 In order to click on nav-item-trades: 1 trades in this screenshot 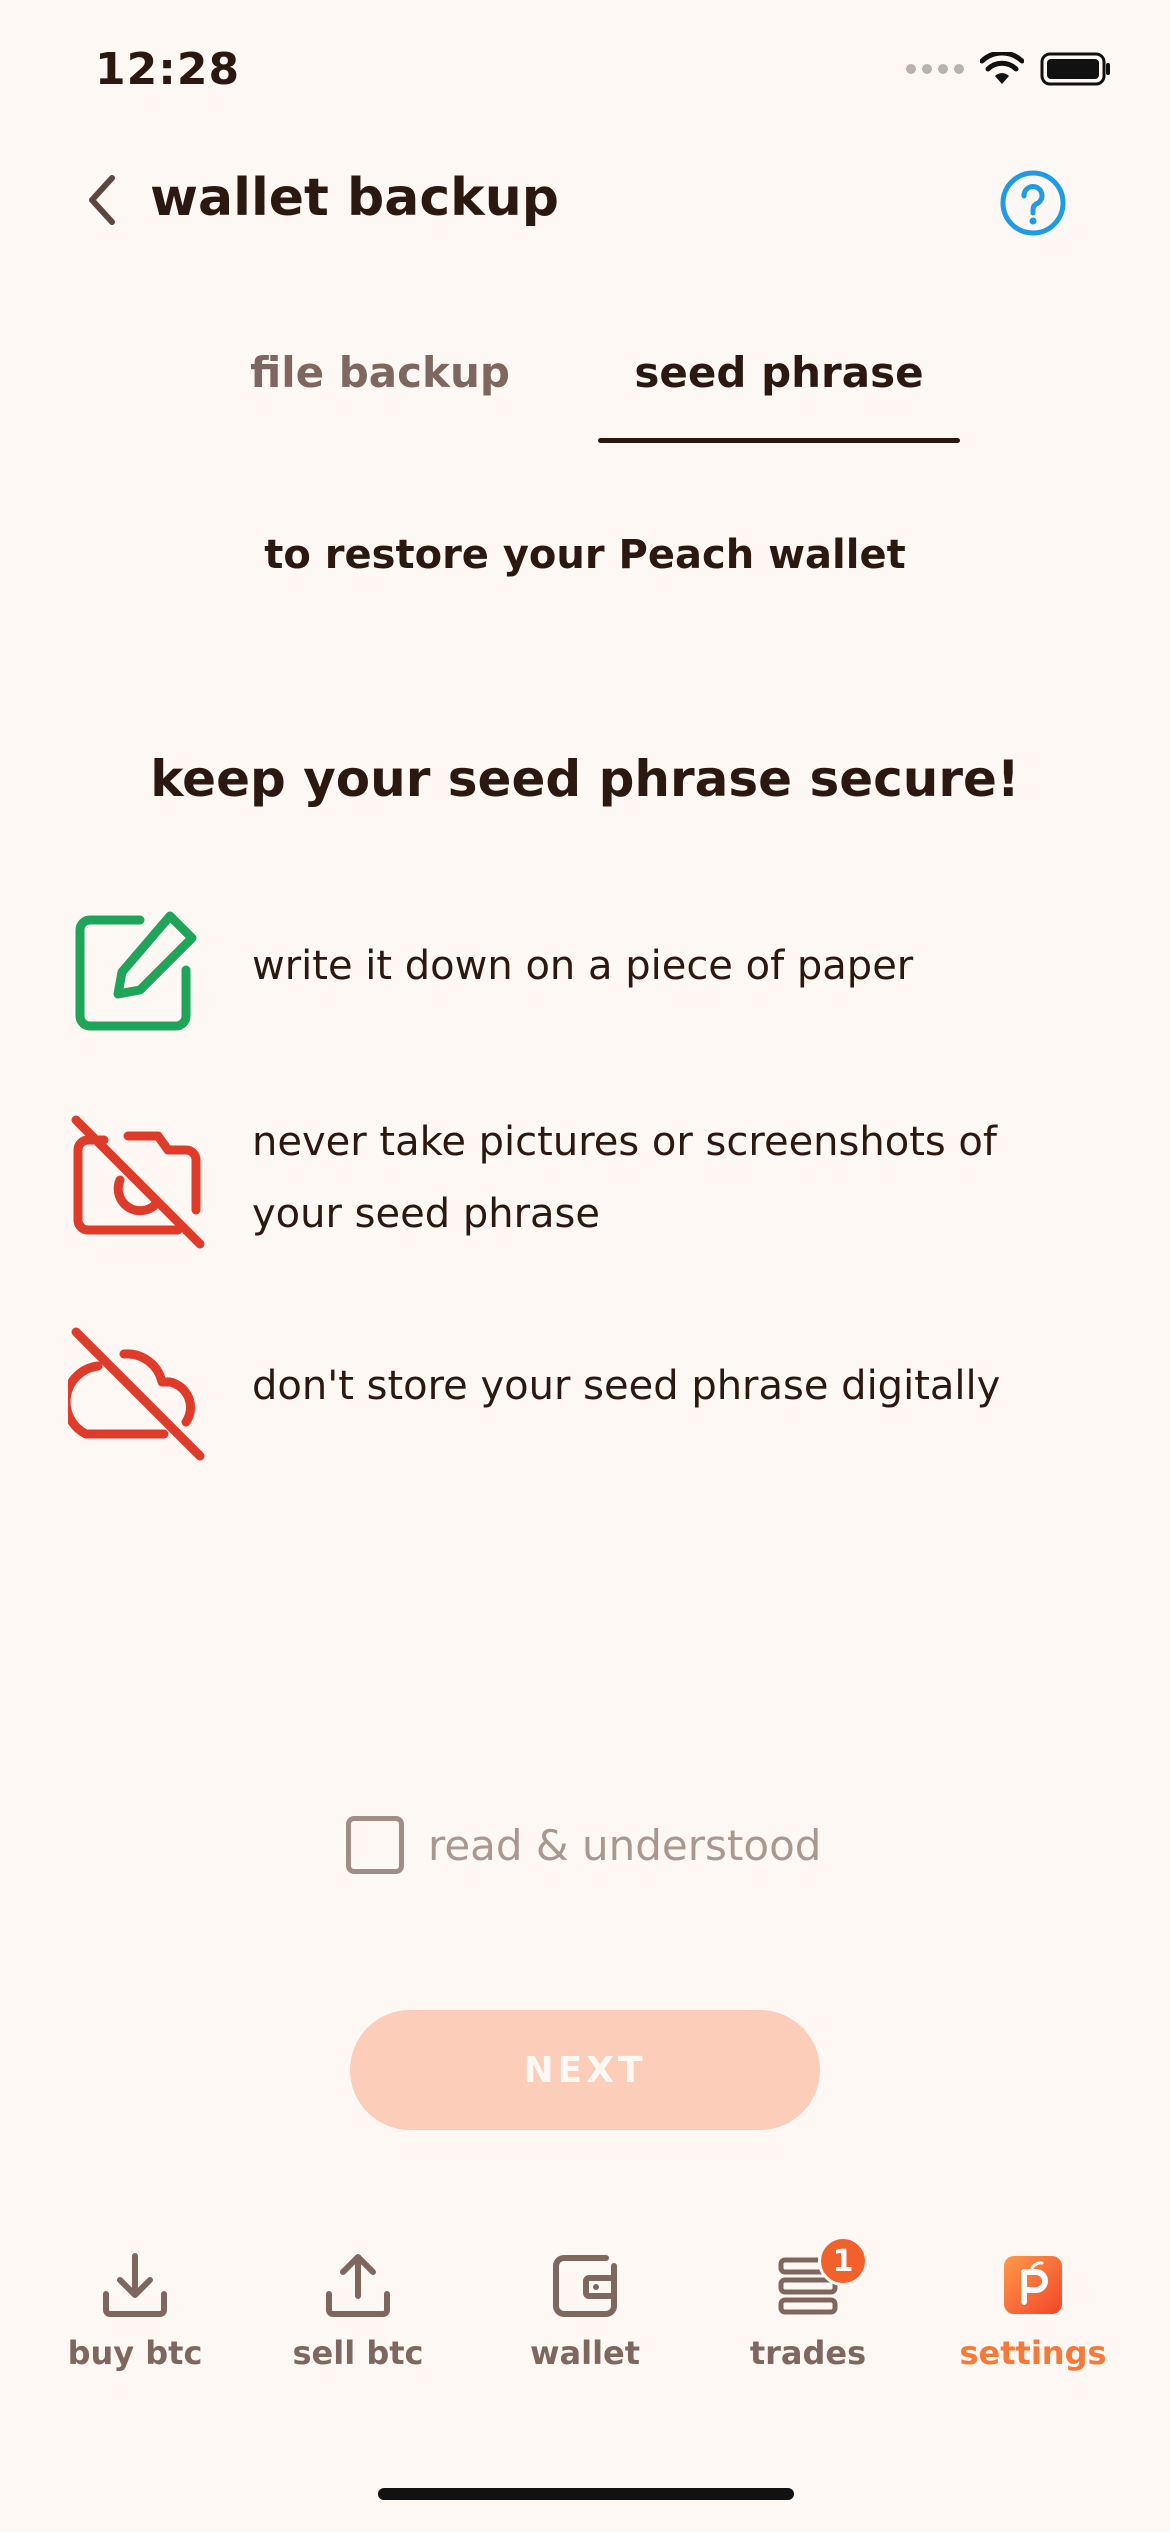, I will do `click(808, 2304)`.